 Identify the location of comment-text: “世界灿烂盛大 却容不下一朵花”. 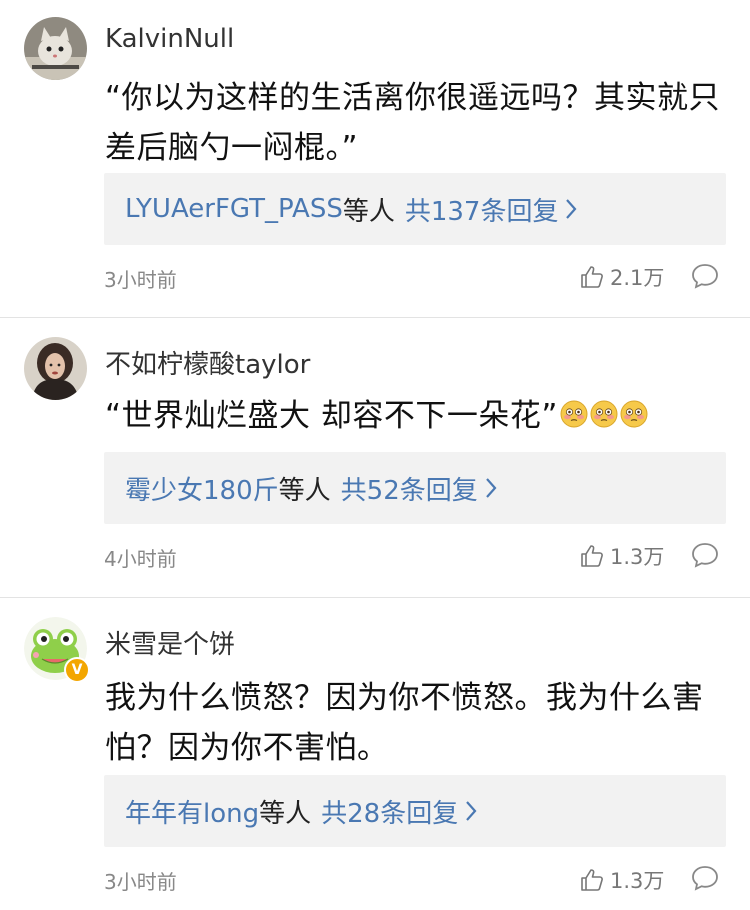
(331, 416).